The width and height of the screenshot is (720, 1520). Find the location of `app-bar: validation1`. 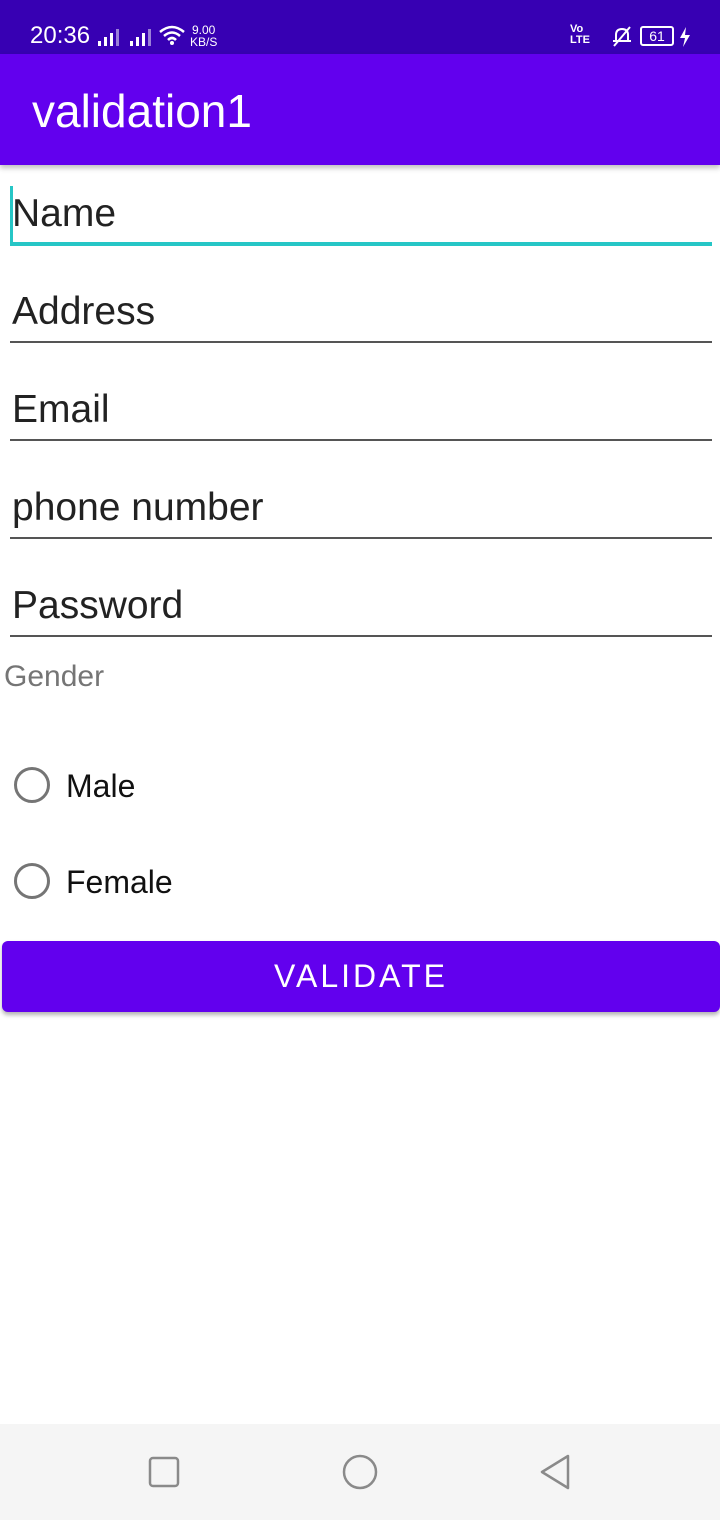

app-bar: validation1 is located at coordinates (360, 109).